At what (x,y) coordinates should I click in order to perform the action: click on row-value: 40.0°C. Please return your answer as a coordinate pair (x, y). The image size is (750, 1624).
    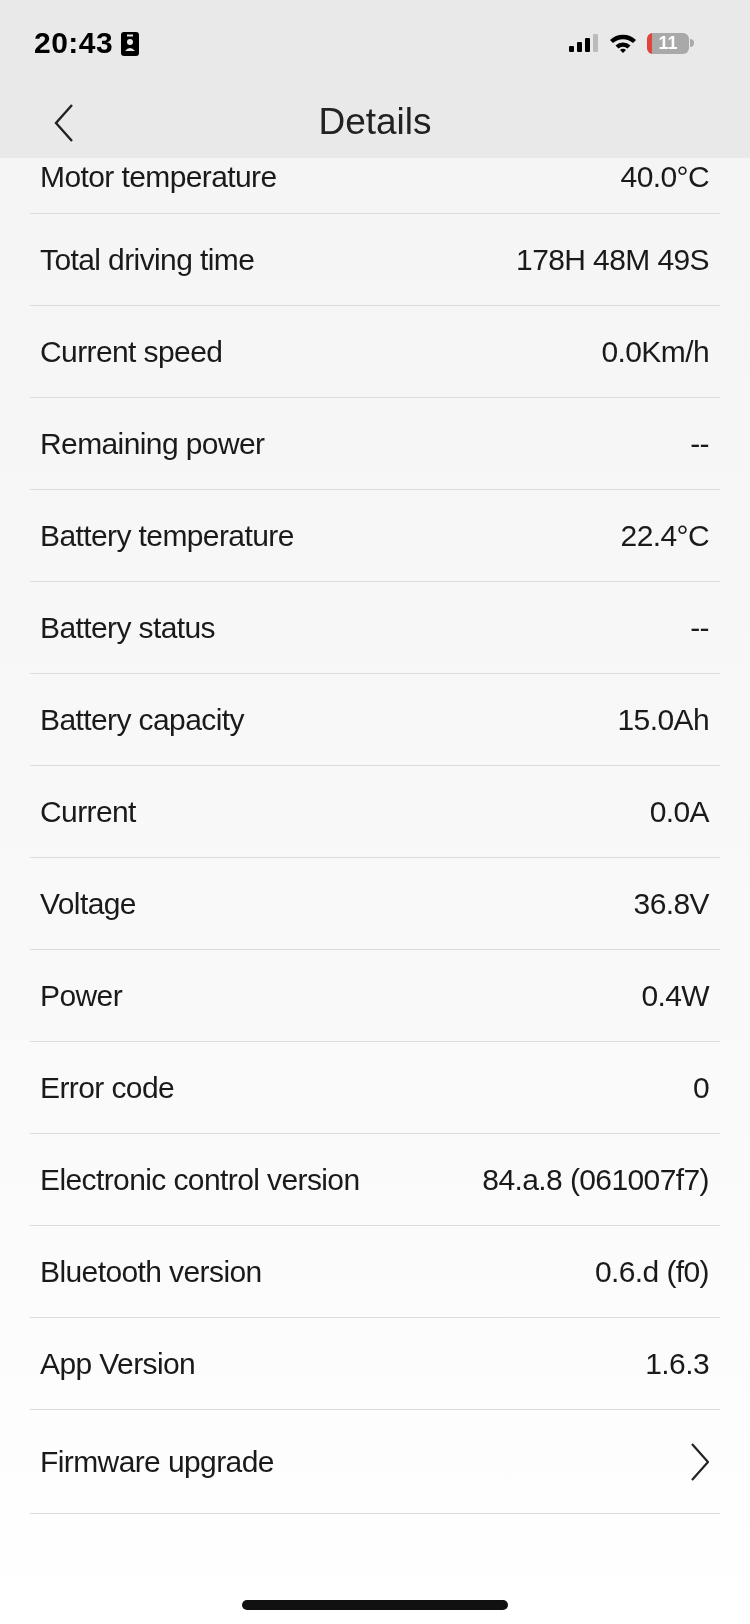
    Looking at the image, I should click on (664, 177).